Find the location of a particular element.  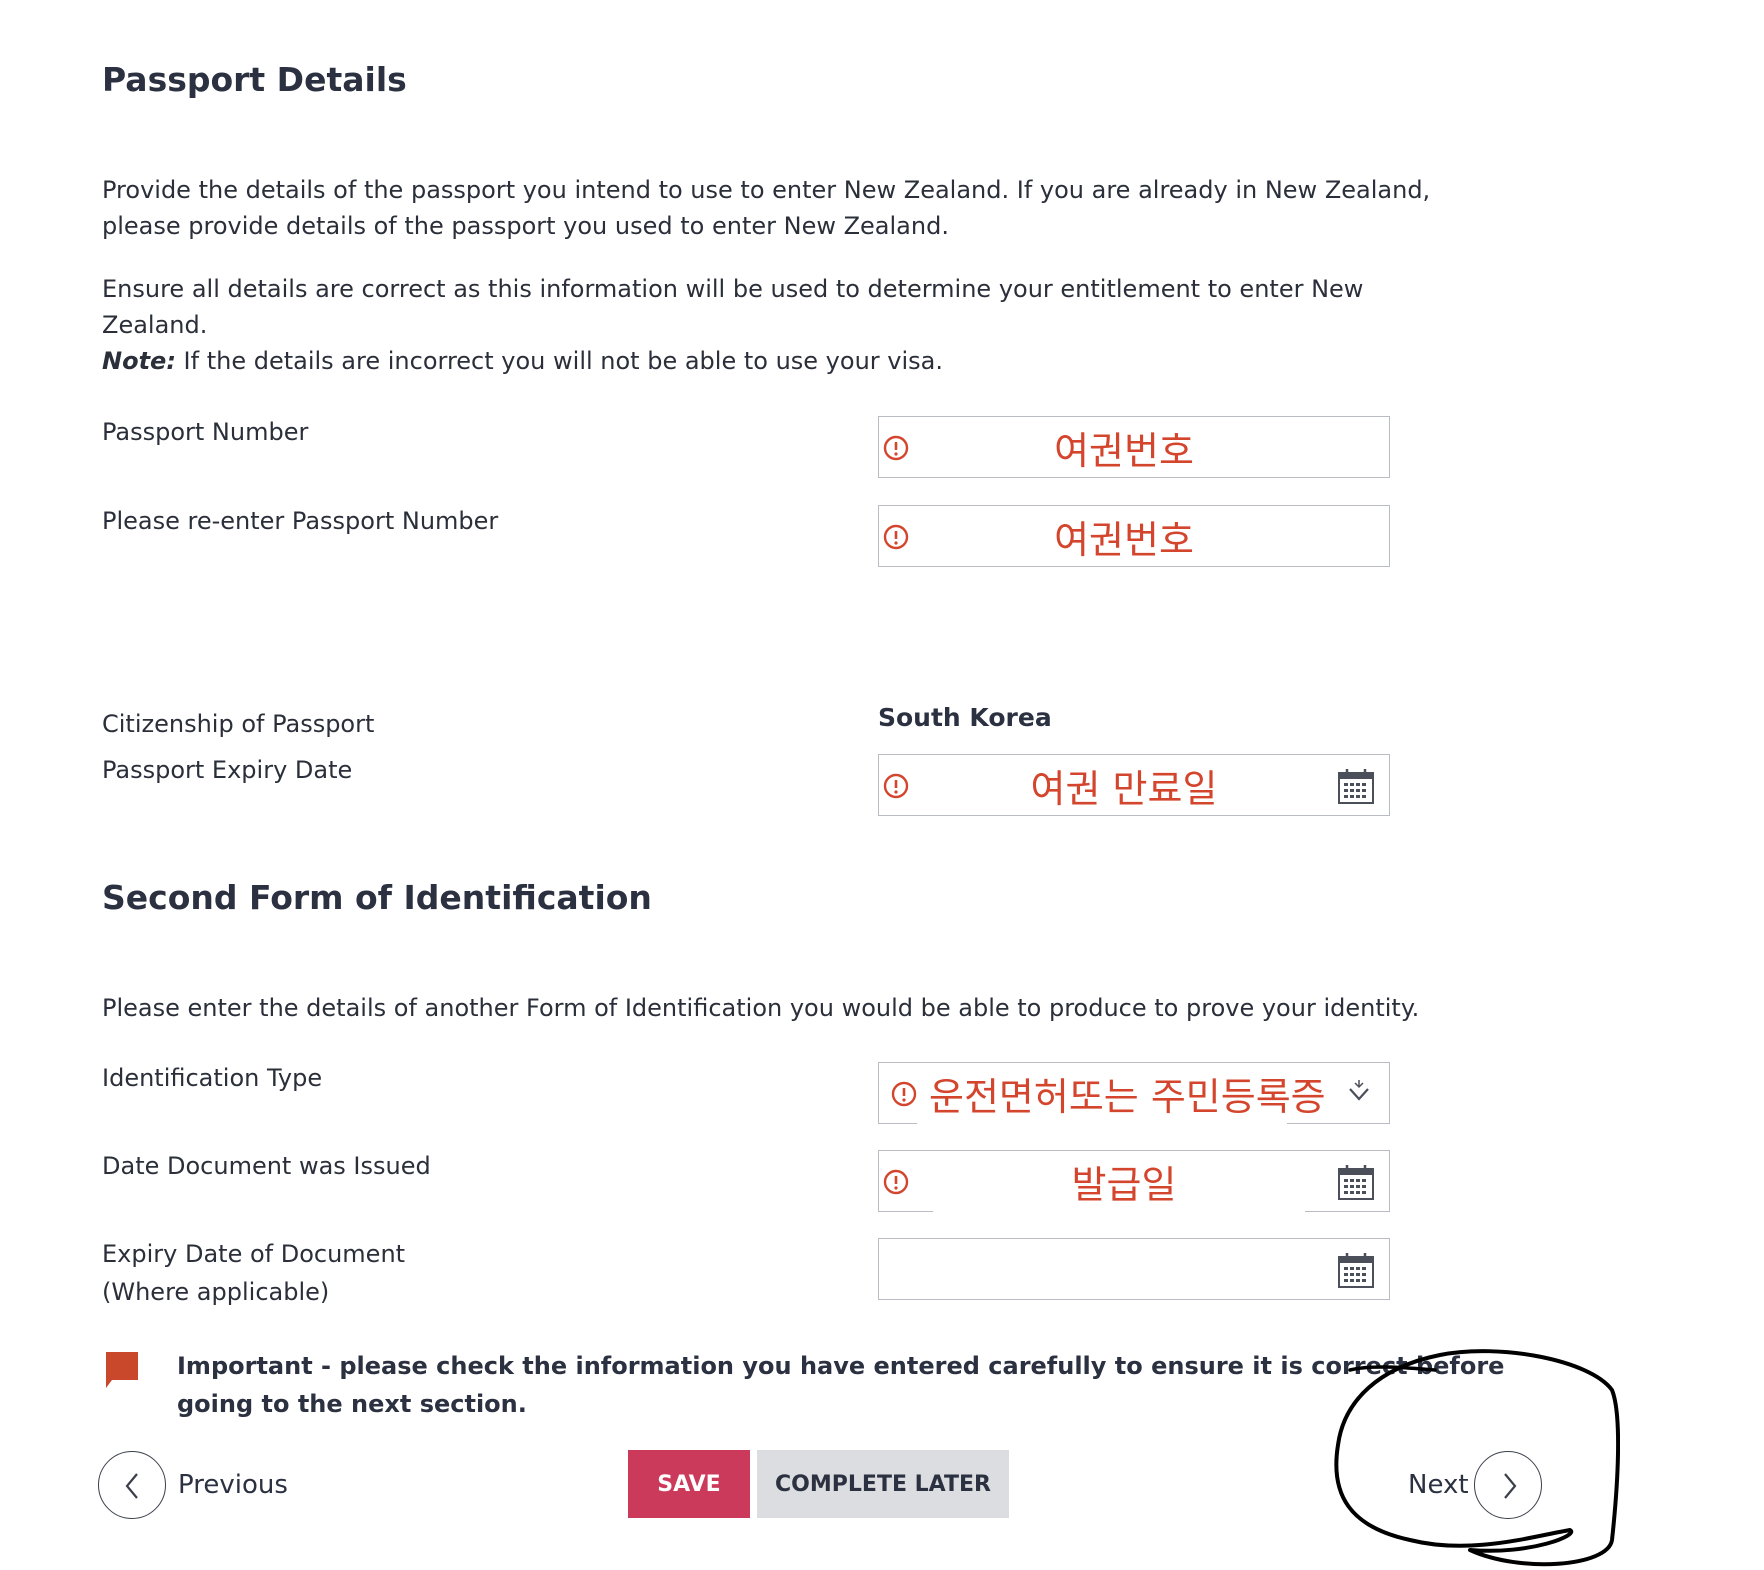

previous-label: Previous is located at coordinates (233, 1485).